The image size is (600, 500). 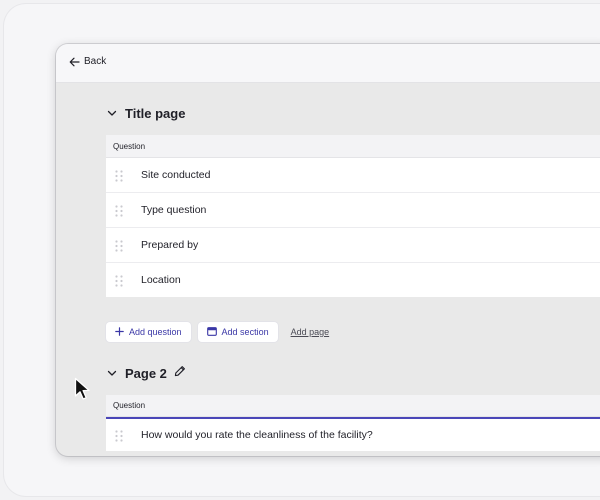 I want to click on page-title: Title page, so click(x=155, y=113).